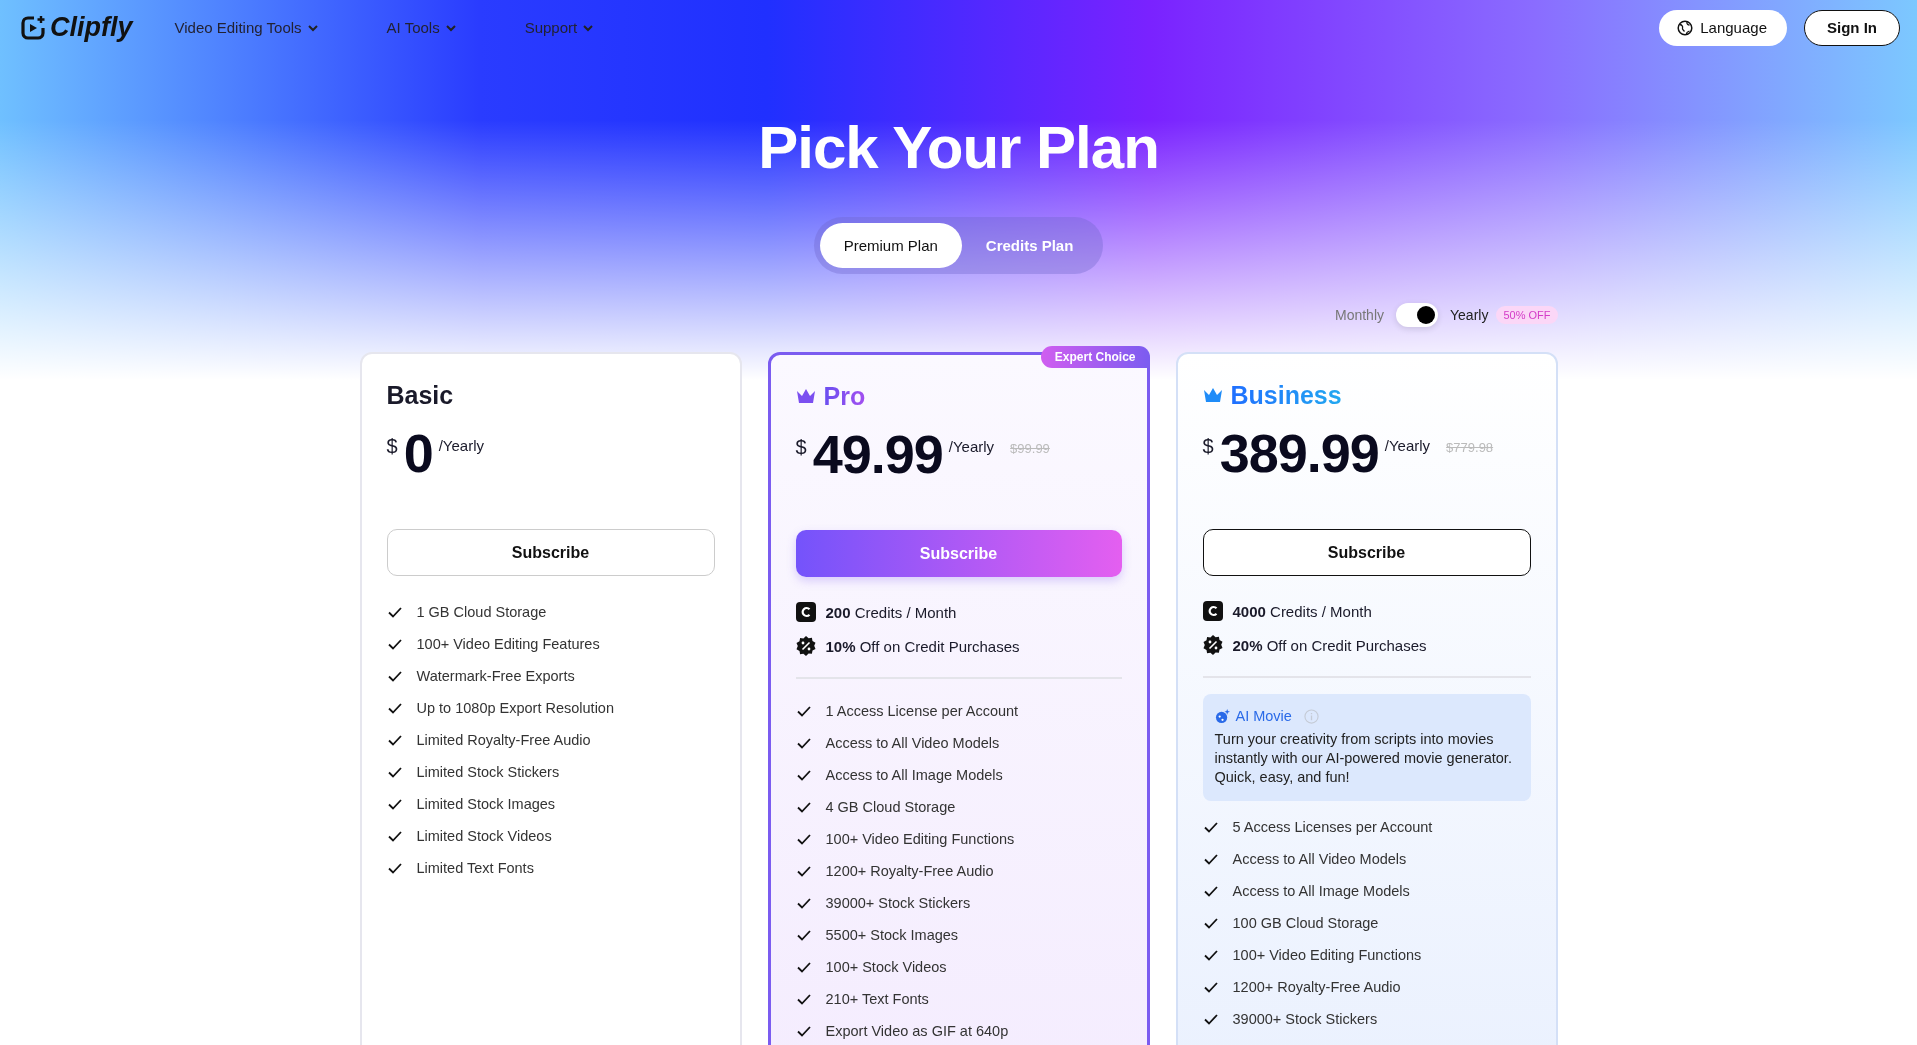  Describe the element at coordinates (91, 27) in the screenshot. I see `logo-text: Clipfly` at that location.